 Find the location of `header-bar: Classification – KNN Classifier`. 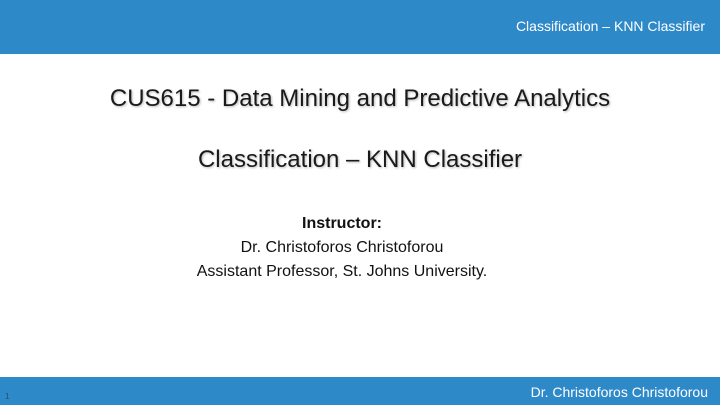

header-bar: Classification – KNN Classifier is located at coordinates (360, 27).